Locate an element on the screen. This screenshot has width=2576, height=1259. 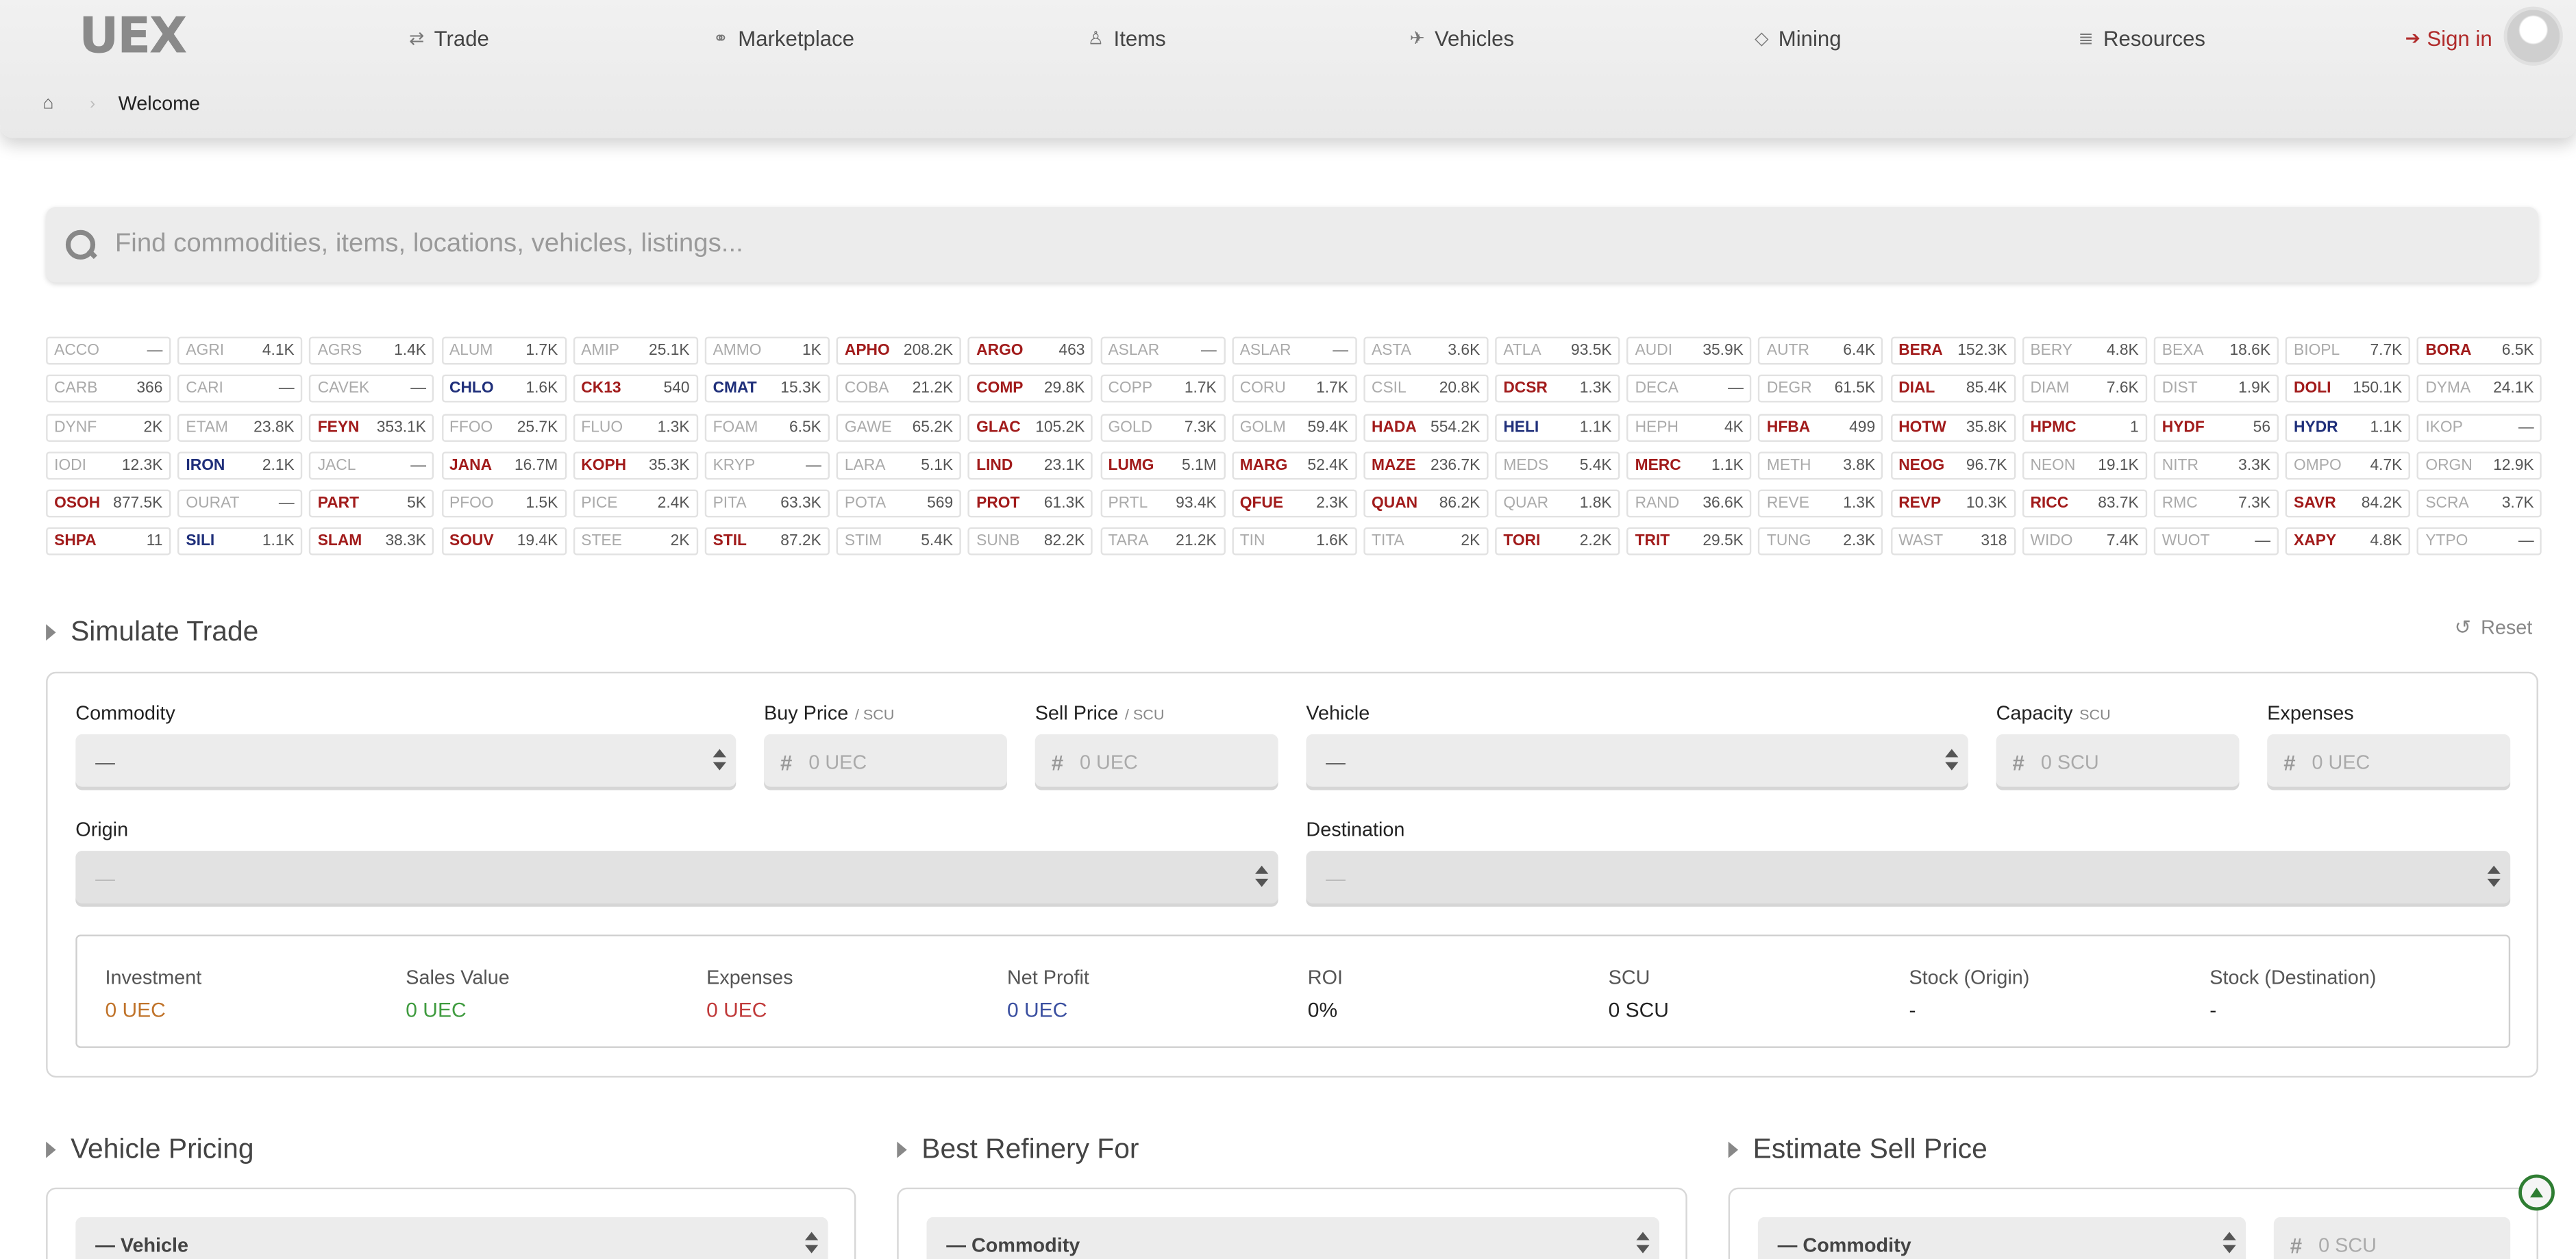
ticker-item: KRYP — is located at coordinates (767, 465).